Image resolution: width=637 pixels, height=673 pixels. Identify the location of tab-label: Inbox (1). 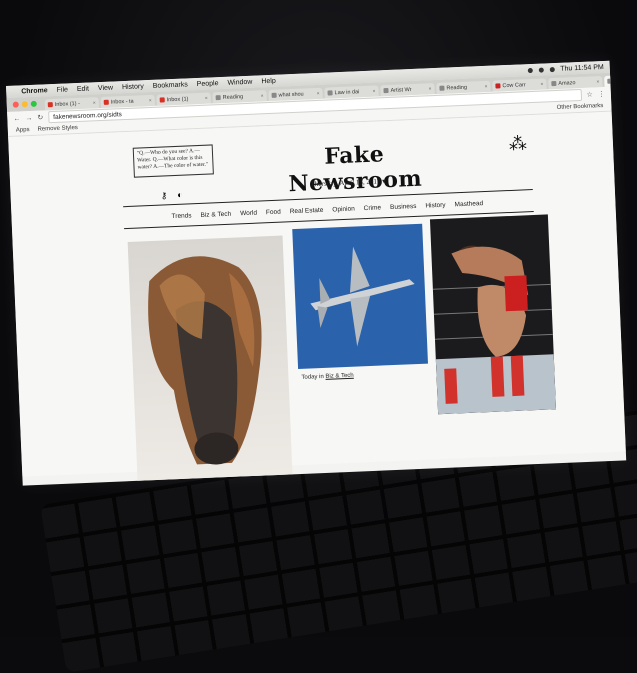
(177, 99).